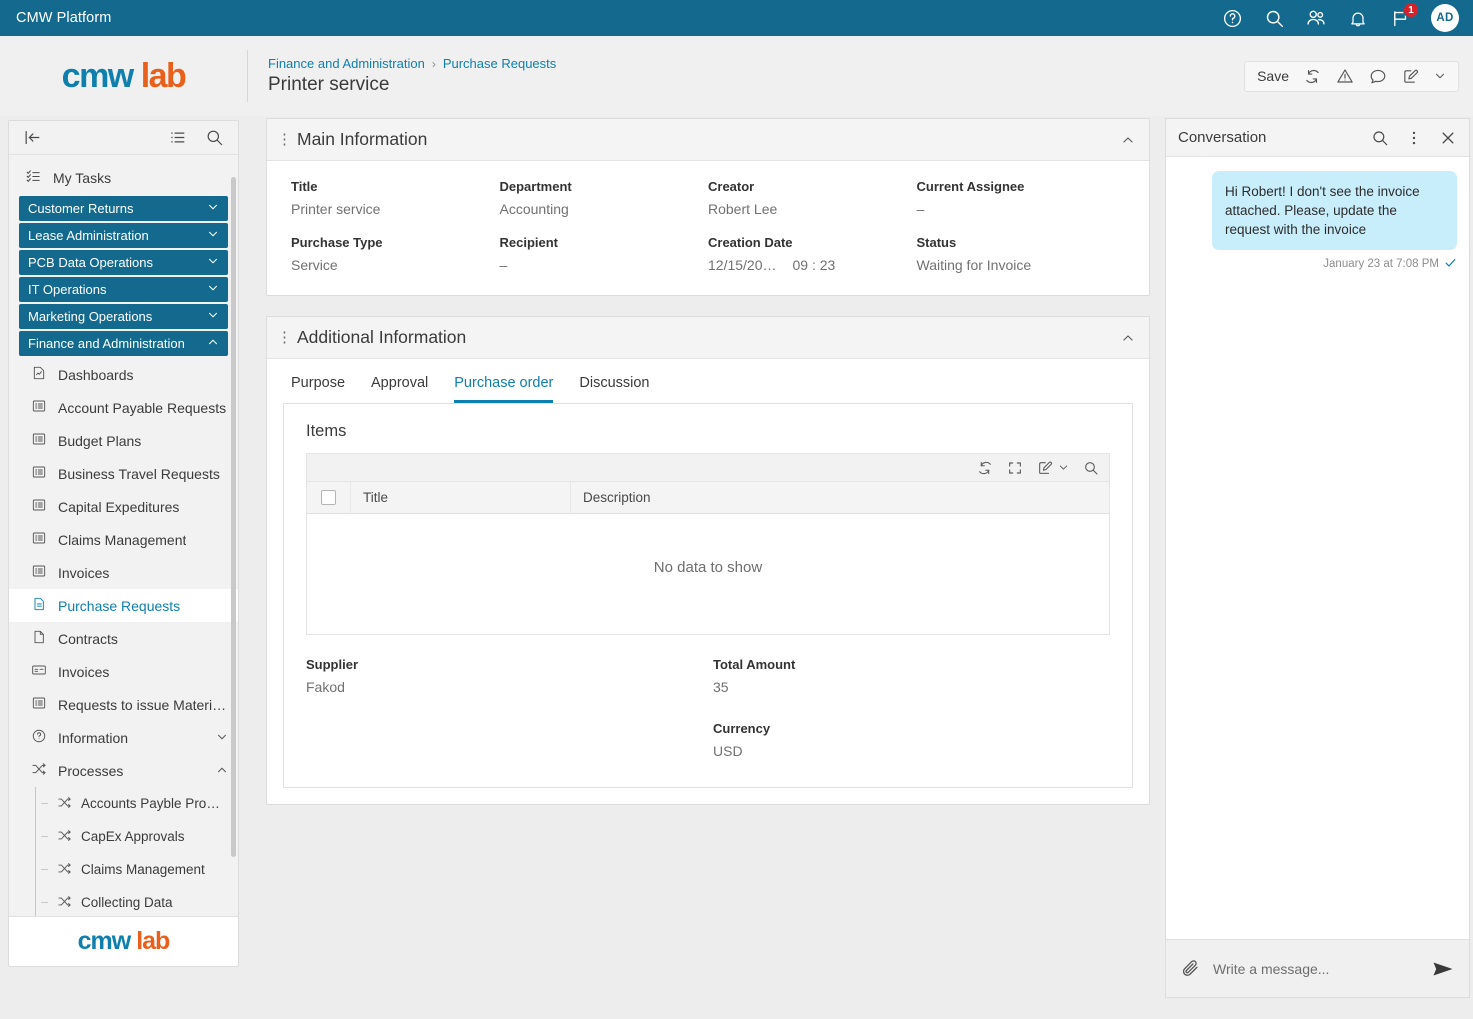 This screenshot has height=1019, width=1473. Describe the element at coordinates (123, 262) in the screenshot. I see `sidebar-group-pcb-data-operations: PCB Data Operations` at that location.